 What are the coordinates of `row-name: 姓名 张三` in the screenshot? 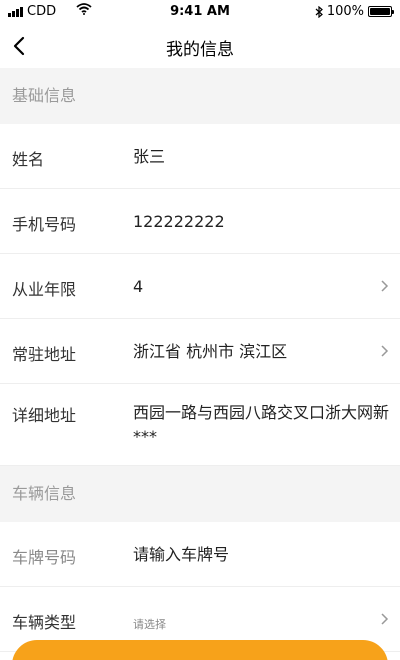 It's located at (200, 156).